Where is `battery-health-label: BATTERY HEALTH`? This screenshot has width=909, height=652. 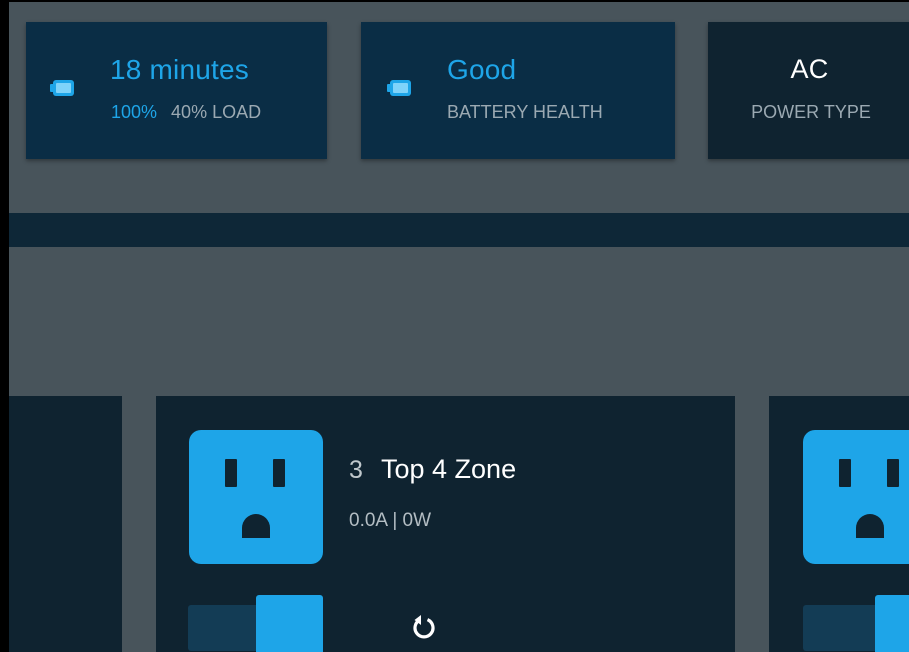 battery-health-label: BATTERY HEALTH is located at coordinates (525, 112).